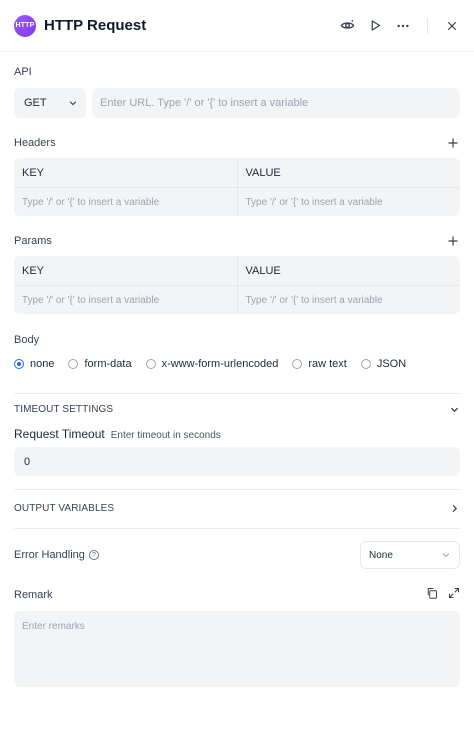 The height and width of the screenshot is (740, 474). What do you see at coordinates (64, 508) in the screenshot?
I see `output-section-title: OUTPUT VARIABLES` at bounding box center [64, 508].